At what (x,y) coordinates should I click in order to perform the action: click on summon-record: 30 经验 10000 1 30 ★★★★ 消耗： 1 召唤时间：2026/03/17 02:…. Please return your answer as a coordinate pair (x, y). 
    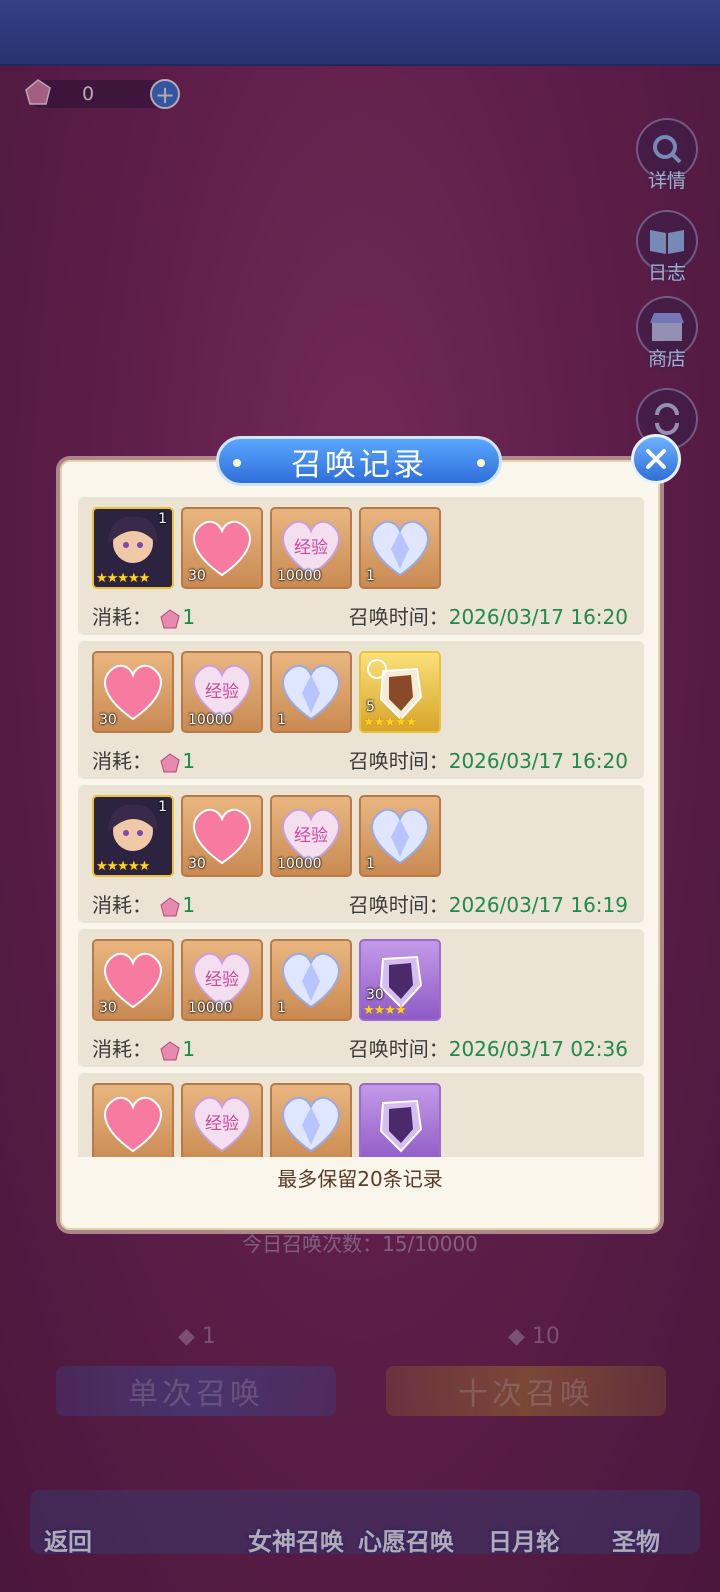
    Looking at the image, I should click on (361, 998).